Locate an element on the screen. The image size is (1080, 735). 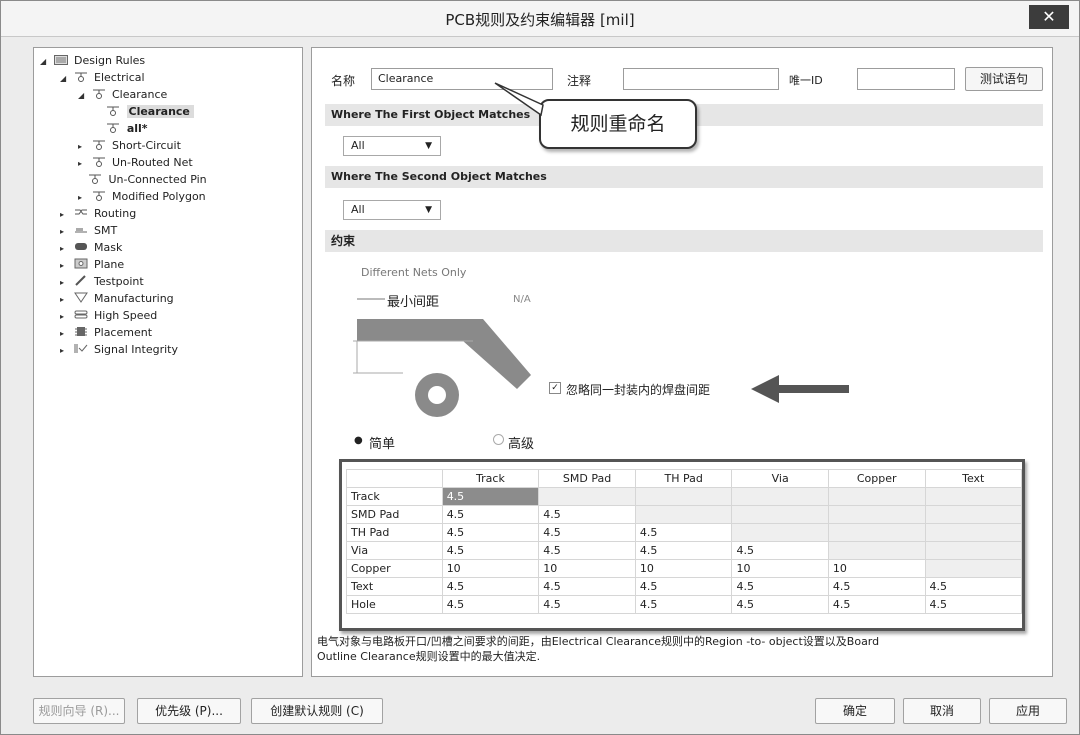
placement-icon is located at coordinates (80, 331).